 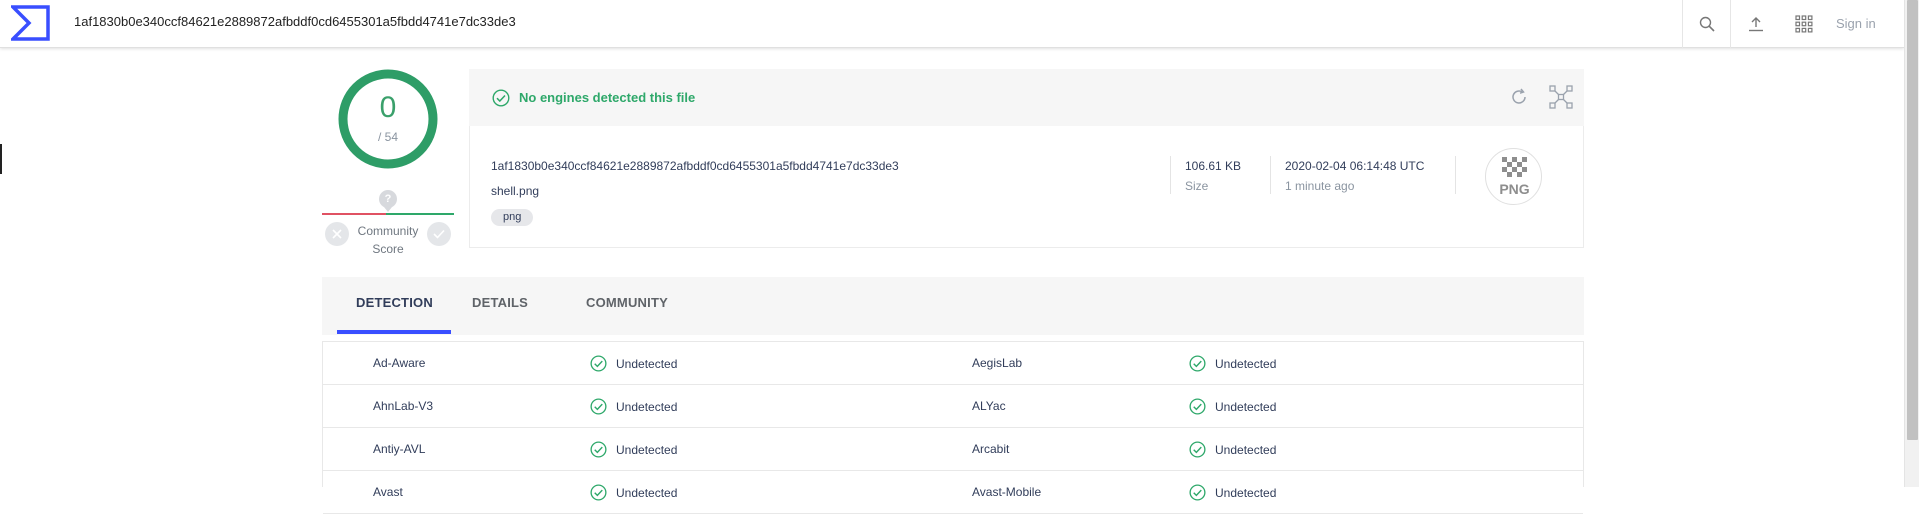 I want to click on analysis-date: 2020-02-04 06:14:48 UTC, so click(x=1355, y=166).